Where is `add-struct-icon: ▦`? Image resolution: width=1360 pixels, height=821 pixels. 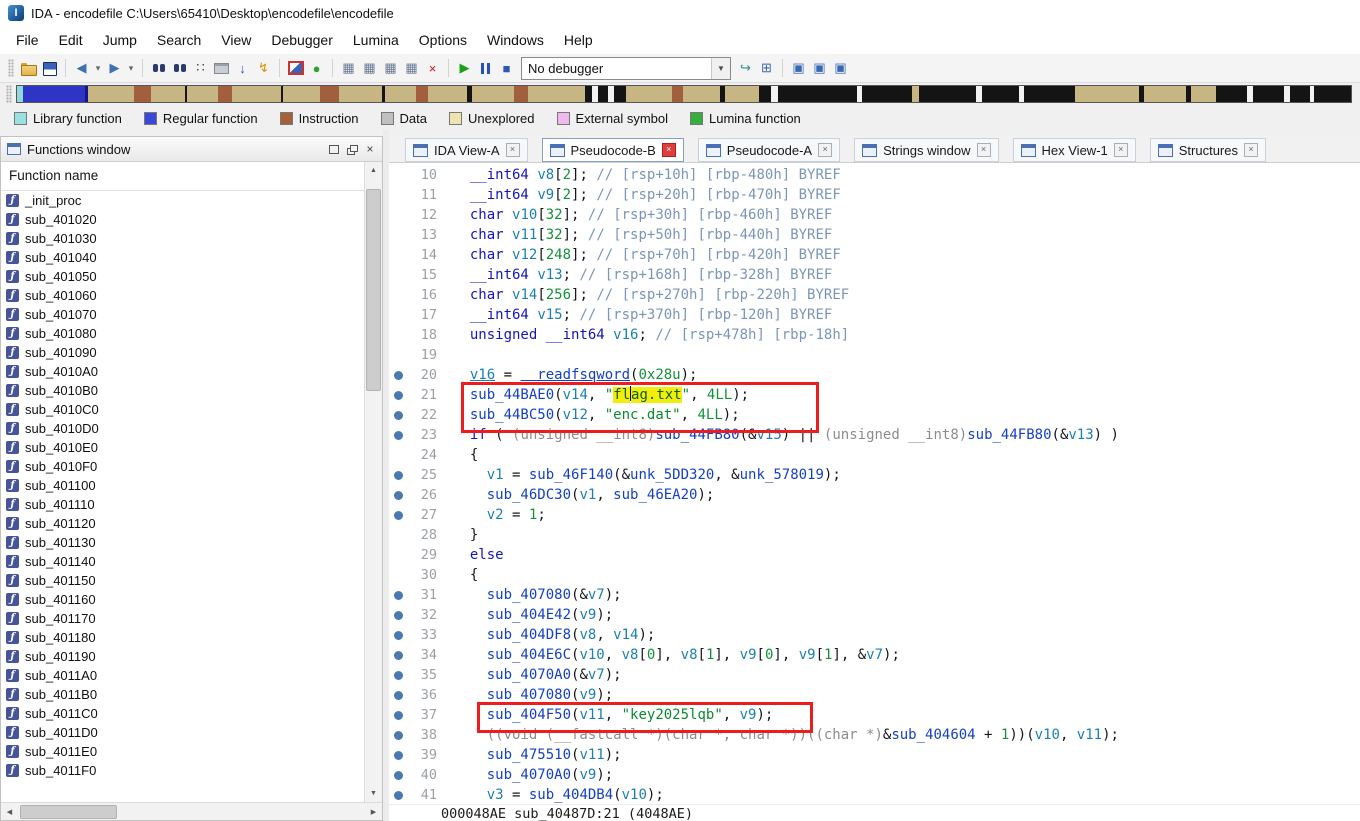 add-struct-icon: ▦ is located at coordinates (348, 68).